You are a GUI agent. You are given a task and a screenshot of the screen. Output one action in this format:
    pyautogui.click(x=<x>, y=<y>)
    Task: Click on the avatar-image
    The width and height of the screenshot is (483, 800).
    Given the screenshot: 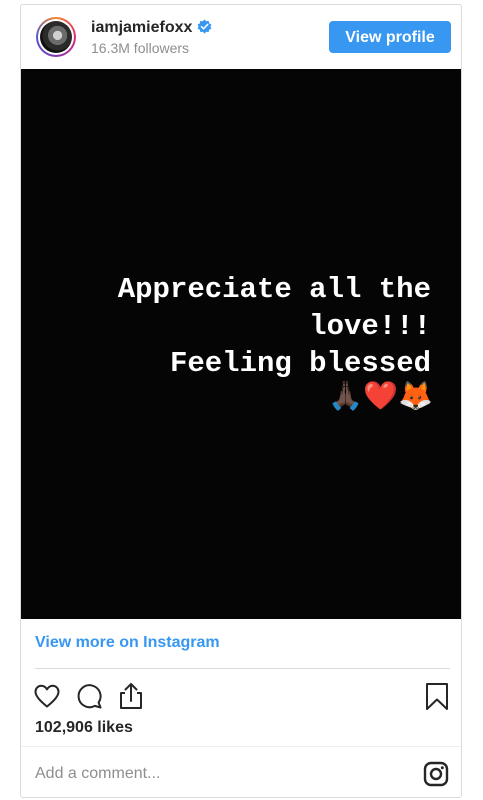 What is the action you would take?
    pyautogui.click(x=56, y=37)
    